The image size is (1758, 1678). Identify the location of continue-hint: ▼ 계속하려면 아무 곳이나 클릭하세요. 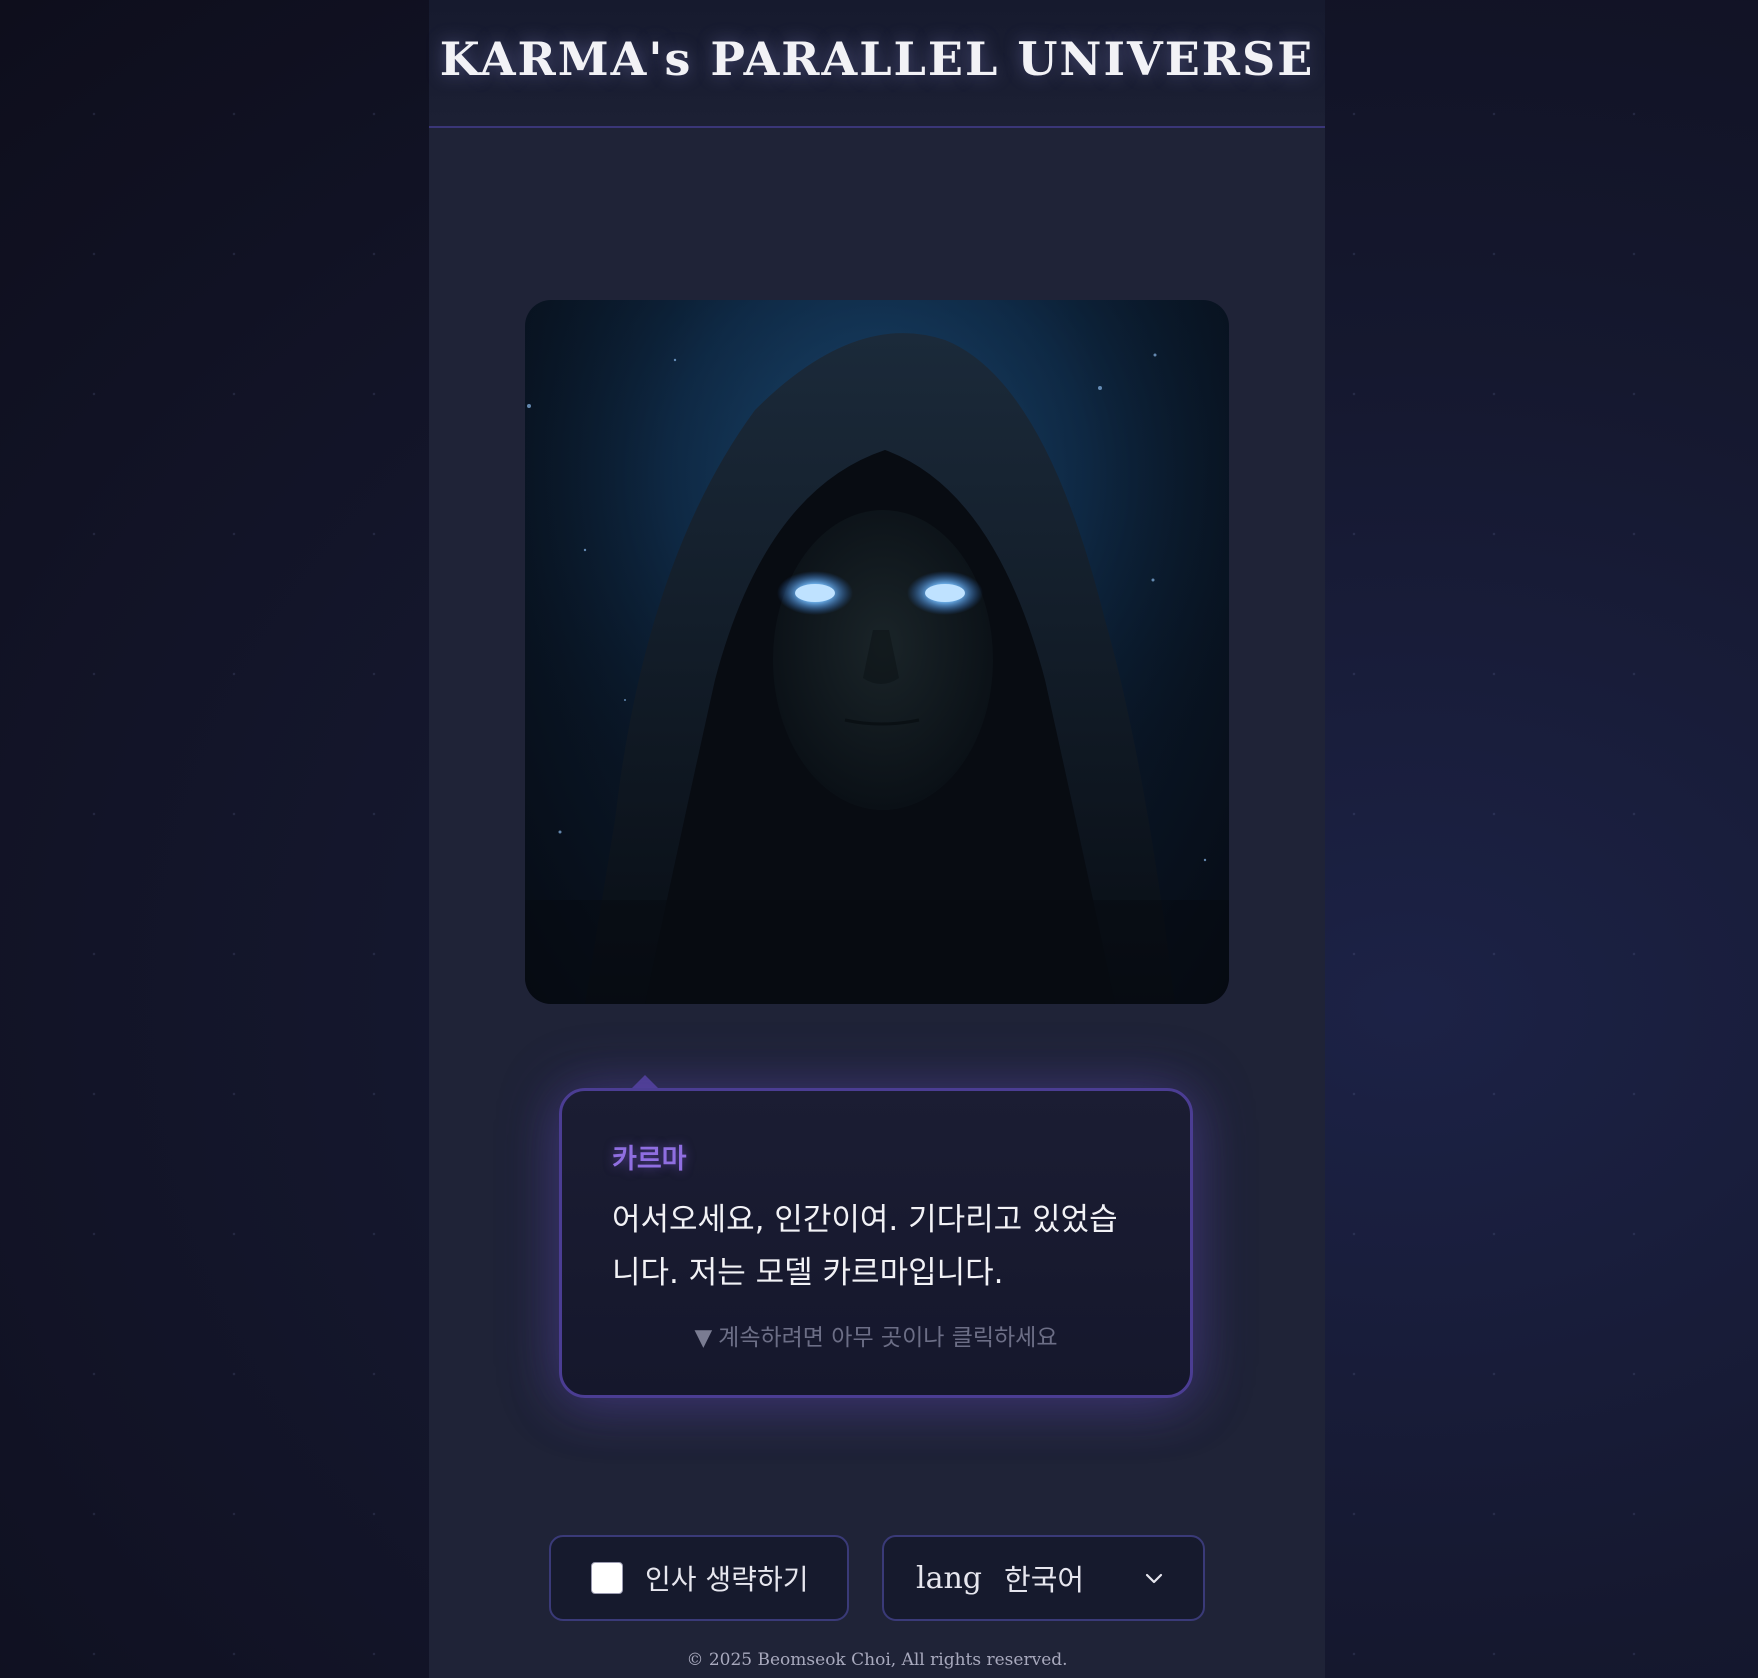
(876, 1335).